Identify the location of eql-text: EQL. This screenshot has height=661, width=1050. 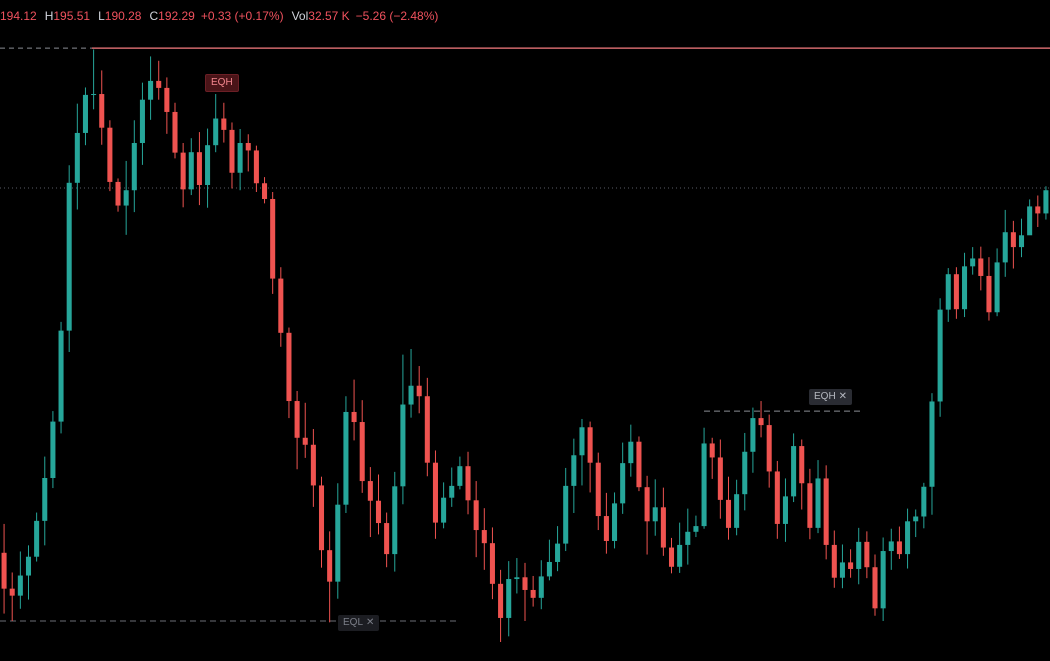
(353, 622).